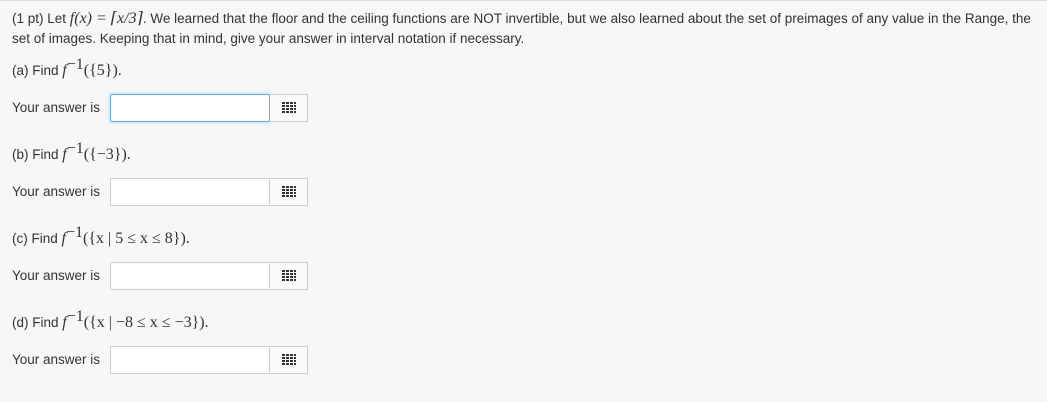 The height and width of the screenshot is (402, 1047). What do you see at coordinates (146, 322) in the screenshot?
I see `part-d-set: ({x | −8 ≤ x ≤ −3}).` at bounding box center [146, 322].